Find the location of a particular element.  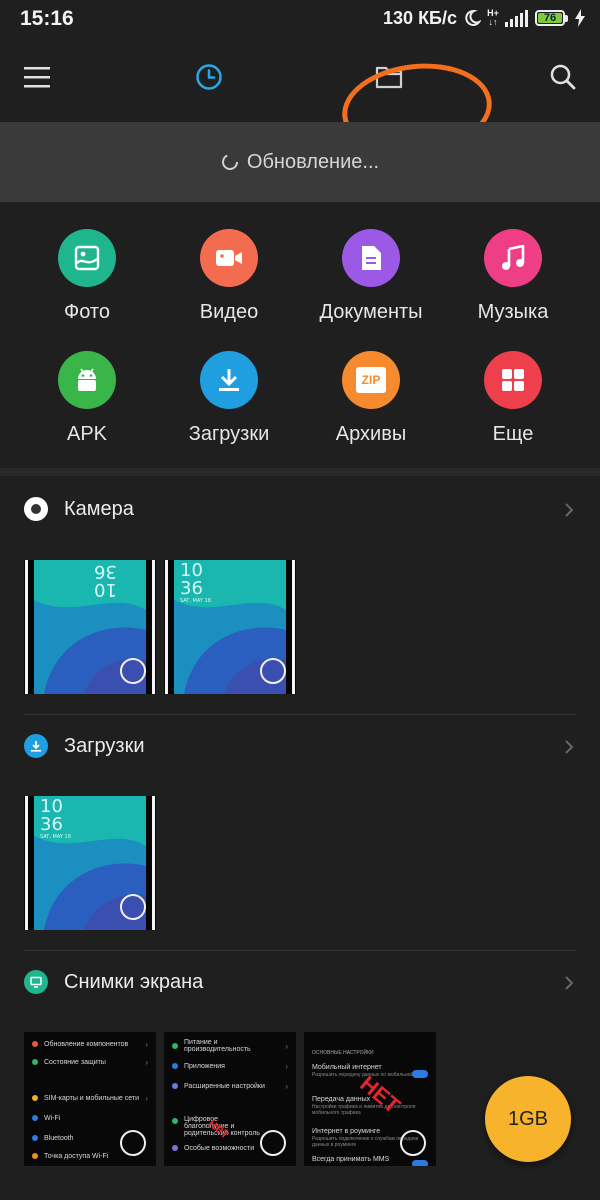

search-icon is located at coordinates (563, 77).